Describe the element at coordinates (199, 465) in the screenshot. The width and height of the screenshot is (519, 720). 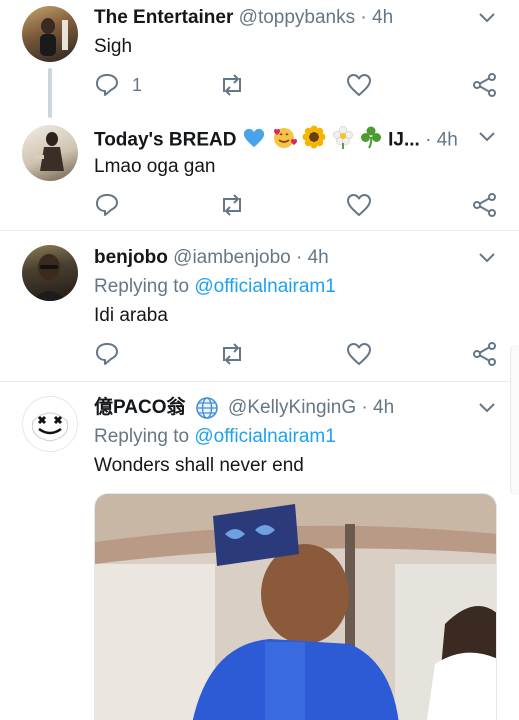
I see `tweet-text: Wonders shall never end` at that location.